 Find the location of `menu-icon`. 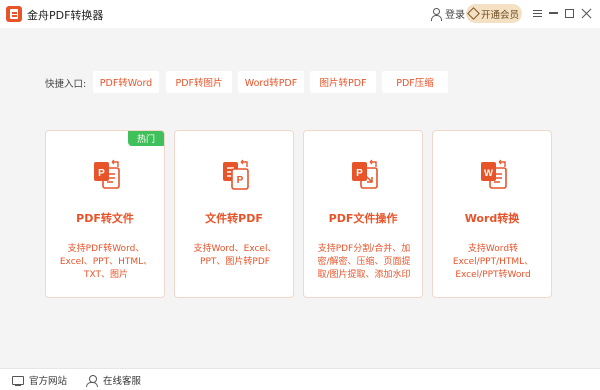

menu-icon is located at coordinates (537, 13).